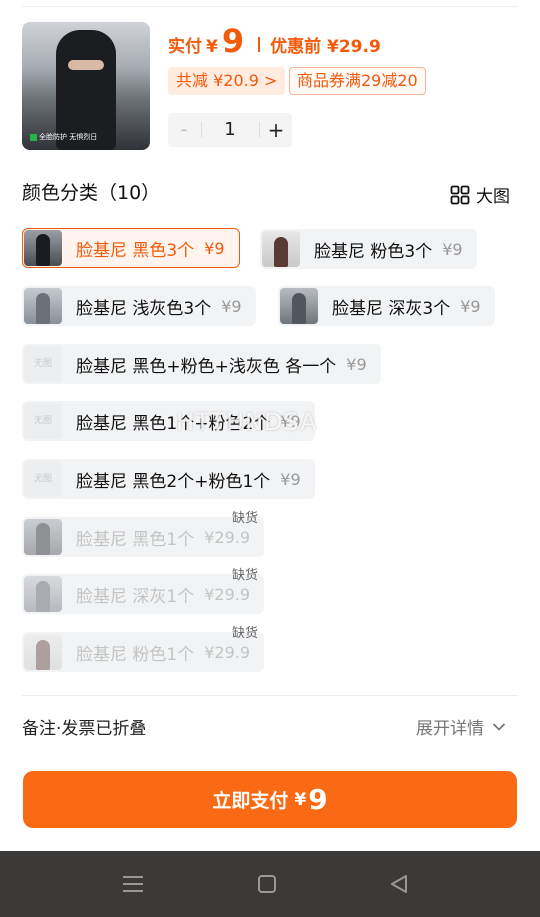  I want to click on notes-invoice-label: 备注·发票已折叠, so click(84, 729).